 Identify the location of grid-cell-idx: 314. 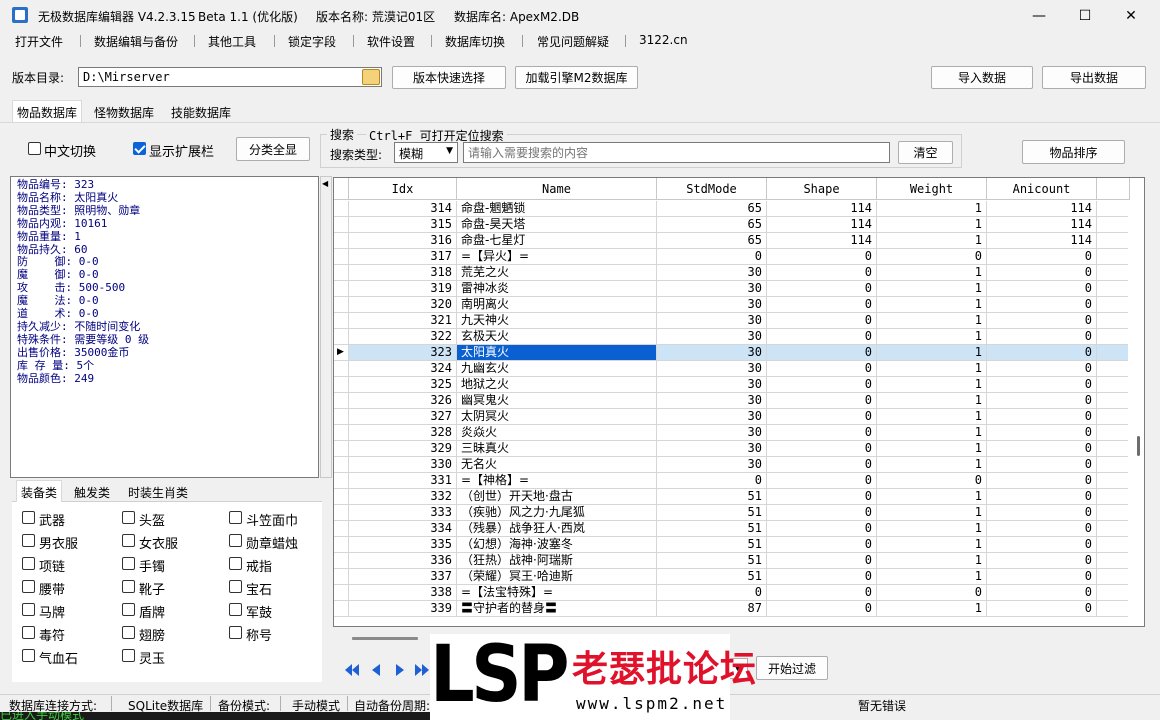
(403, 209).